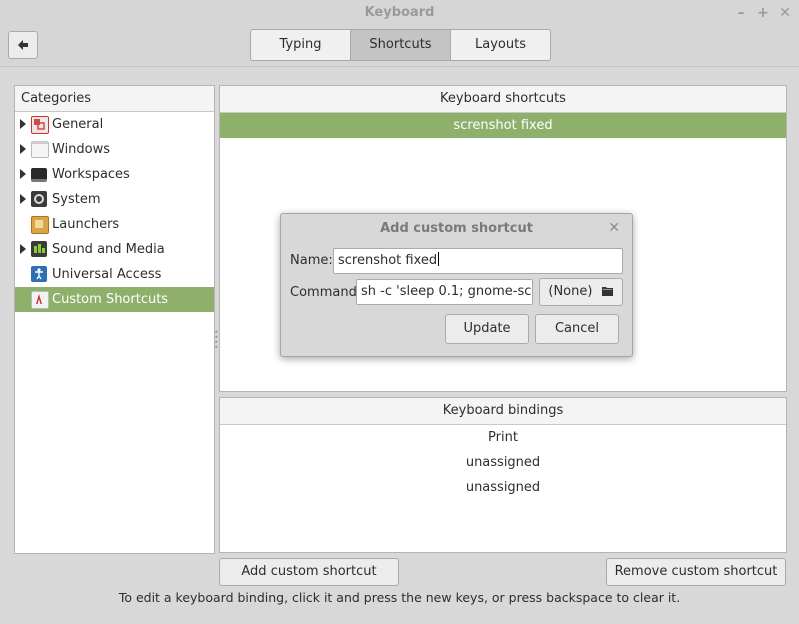 The height and width of the screenshot is (624, 799). Describe the element at coordinates (107, 274) in the screenshot. I see `category-label: Universal Access` at that location.